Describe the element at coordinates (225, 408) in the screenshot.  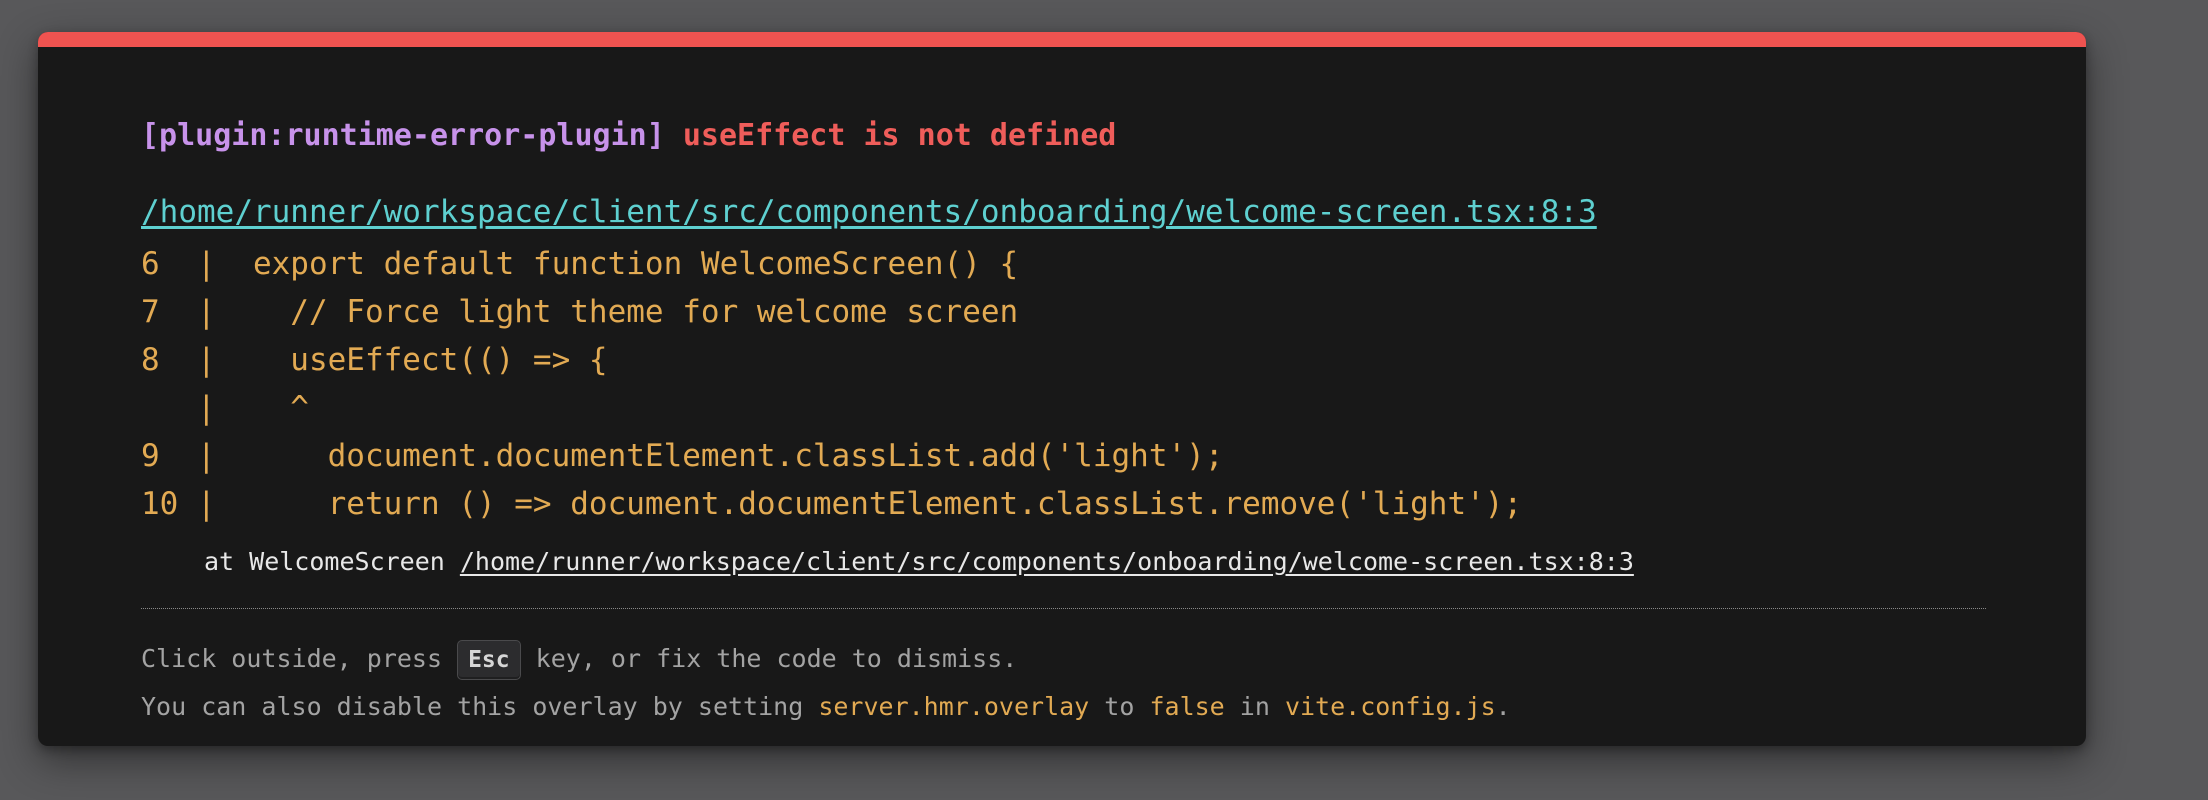
I see `code-frame-pointer: | ^` at that location.